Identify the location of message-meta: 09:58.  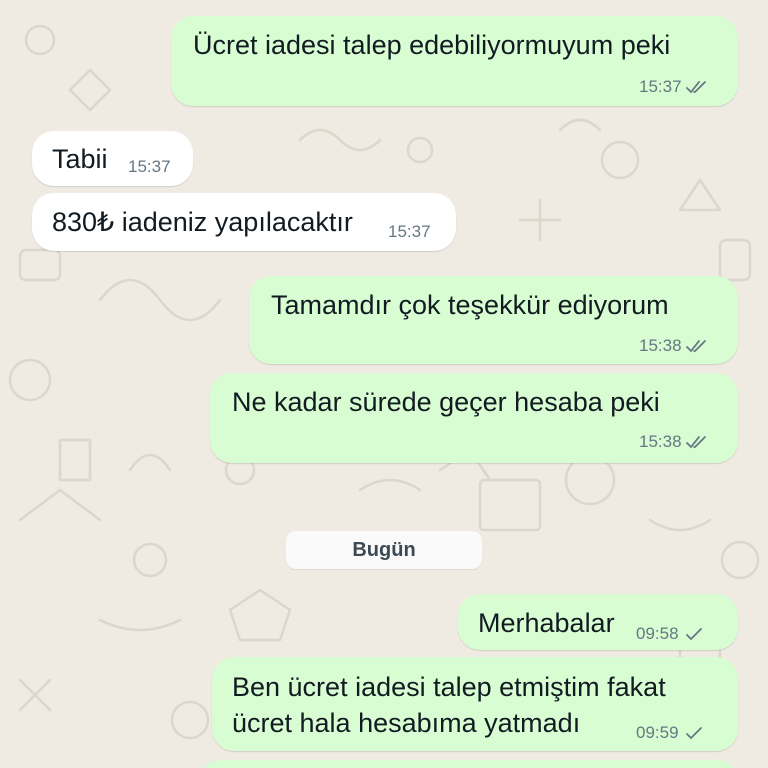
(670, 634).